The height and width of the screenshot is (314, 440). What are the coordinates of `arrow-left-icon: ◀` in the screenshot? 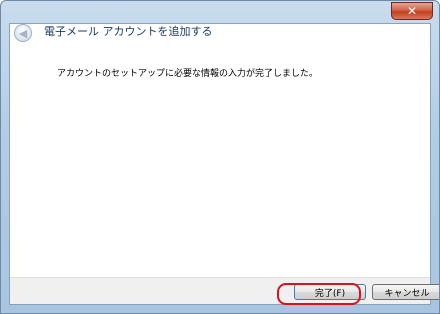 It's located at (23, 33).